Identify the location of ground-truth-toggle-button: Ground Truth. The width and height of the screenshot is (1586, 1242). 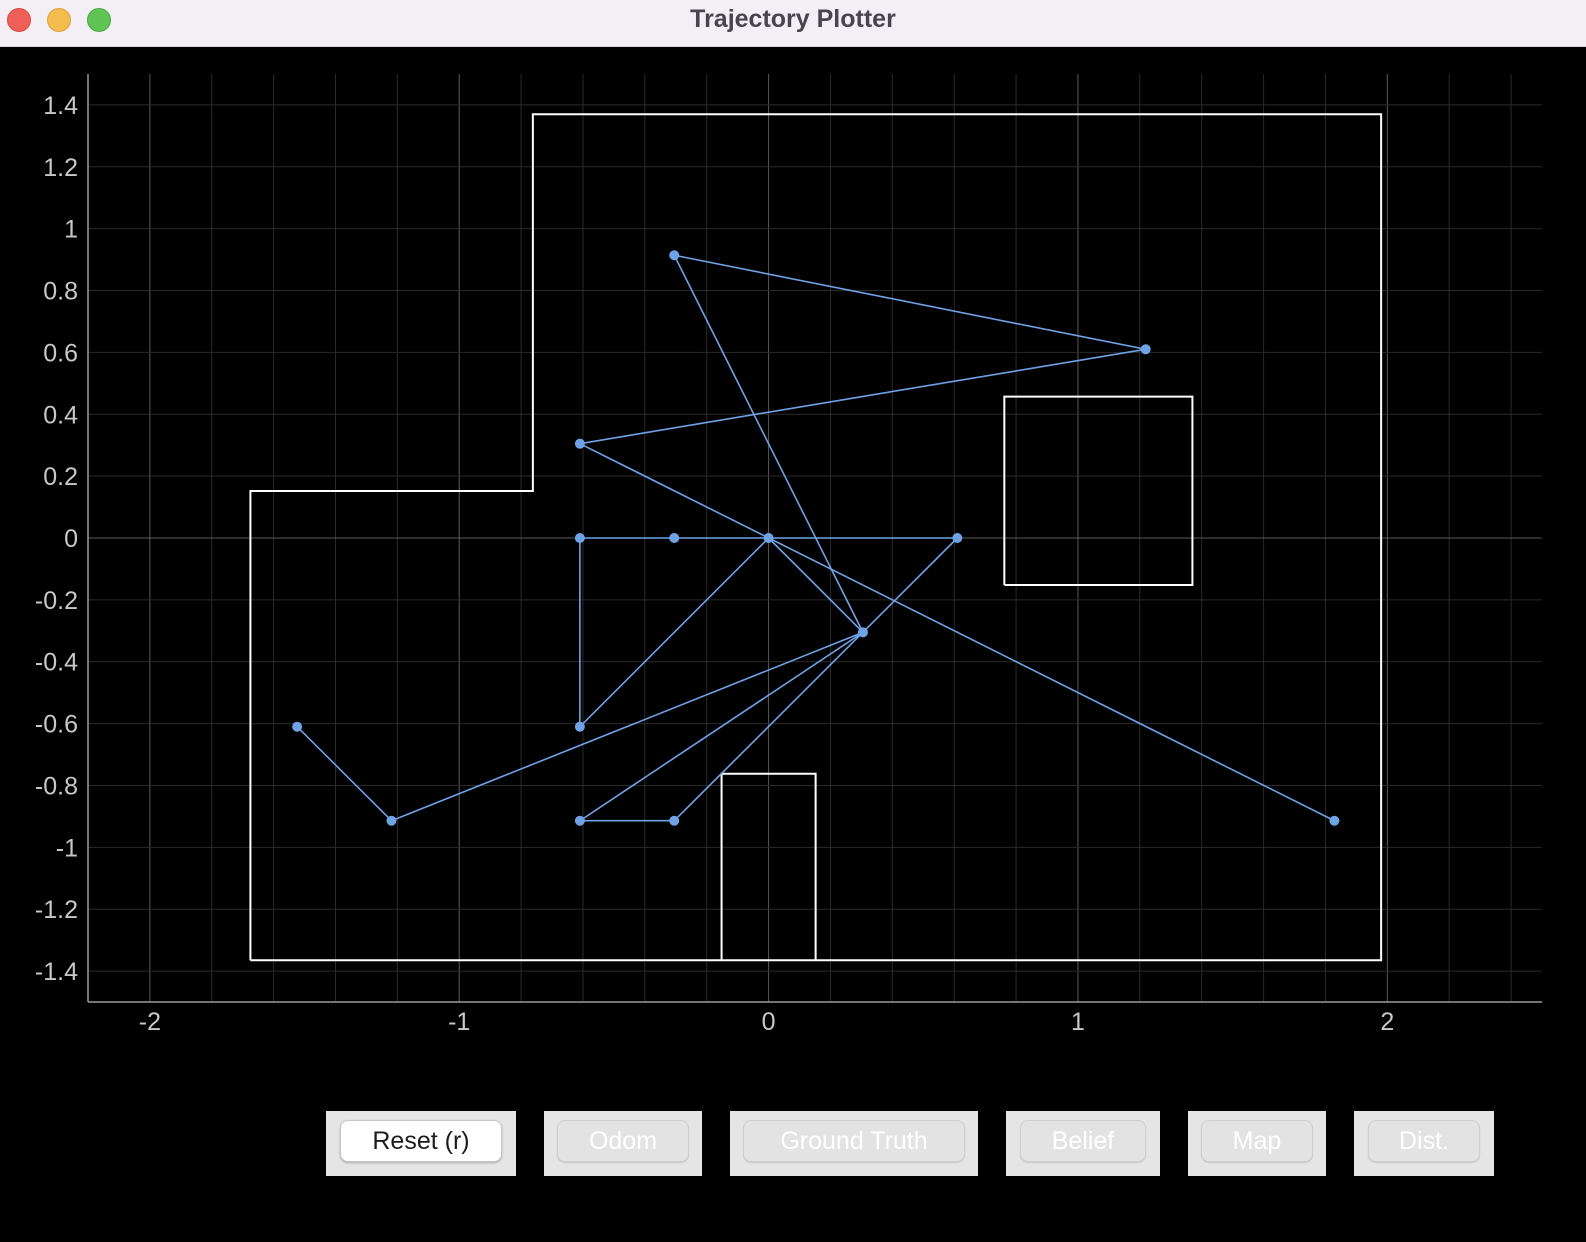
(854, 1141).